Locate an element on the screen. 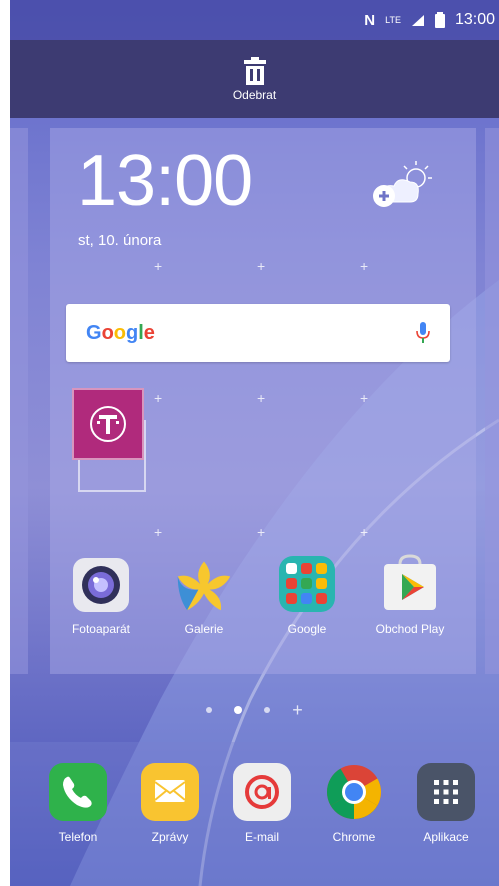 The image size is (499, 886). app-email: E-mail is located at coordinates (262, 803).